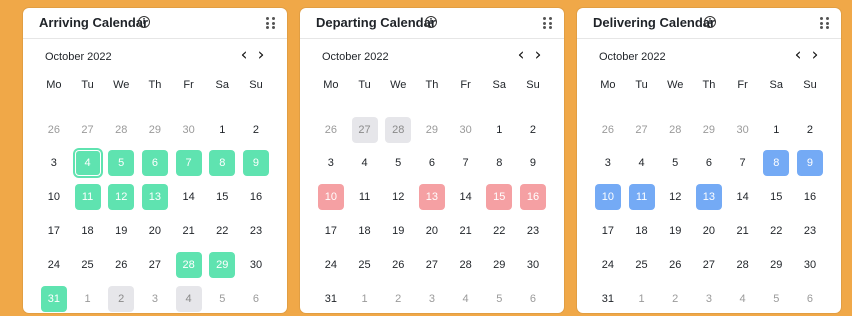 The height and width of the screenshot is (316, 852). I want to click on calendar-day: 11, so click(88, 197).